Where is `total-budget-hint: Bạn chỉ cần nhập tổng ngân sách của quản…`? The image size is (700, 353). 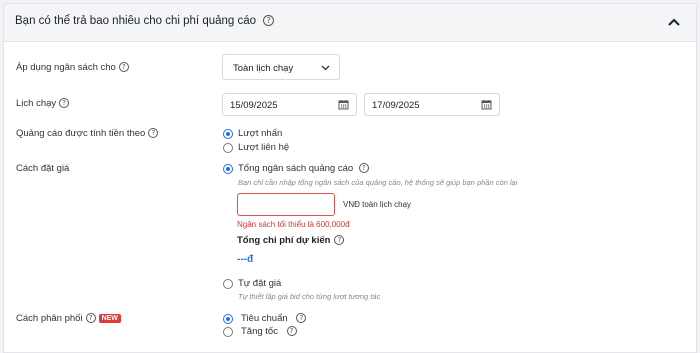 total-budget-hint: Bạn chỉ cần nhập tổng ngân sách của quản… is located at coordinates (378, 182).